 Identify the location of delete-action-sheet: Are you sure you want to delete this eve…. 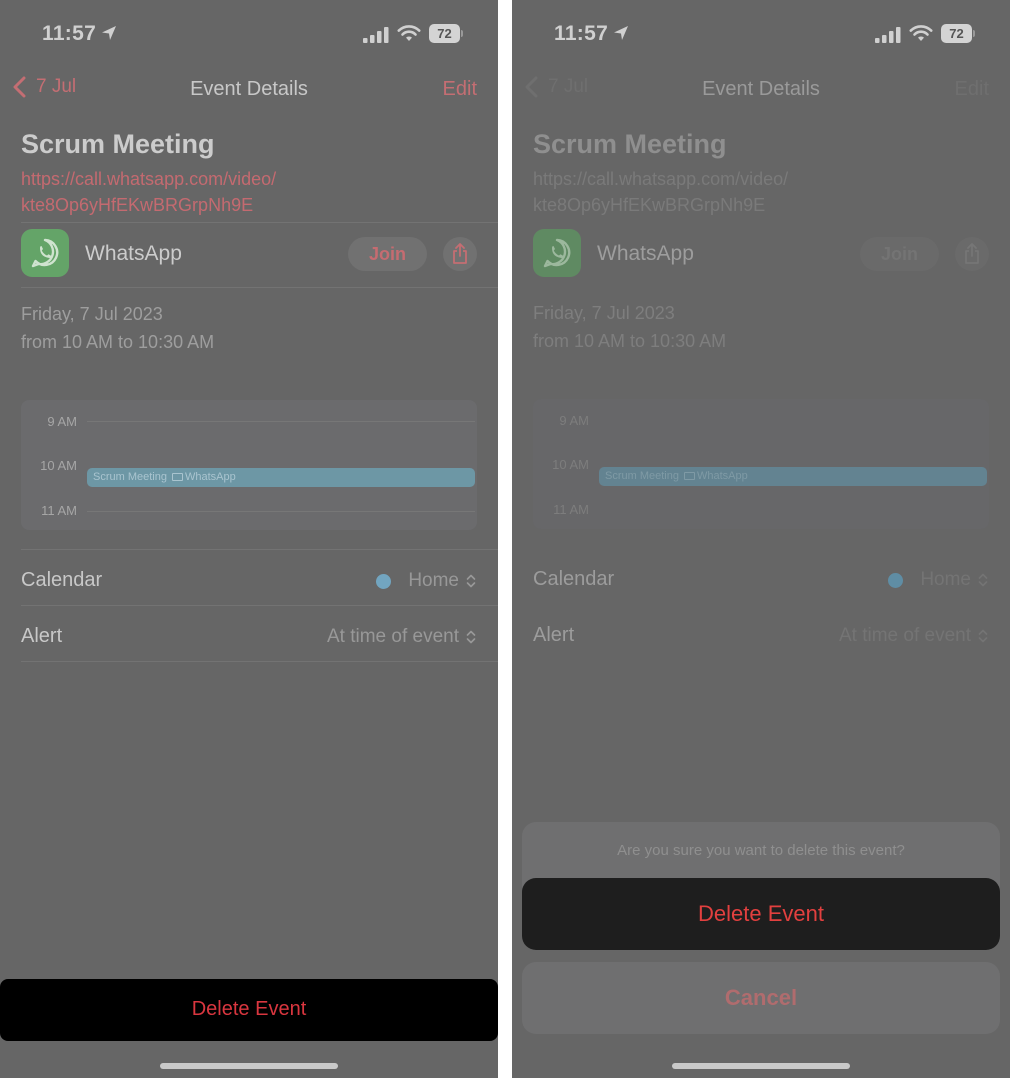
(761, 928).